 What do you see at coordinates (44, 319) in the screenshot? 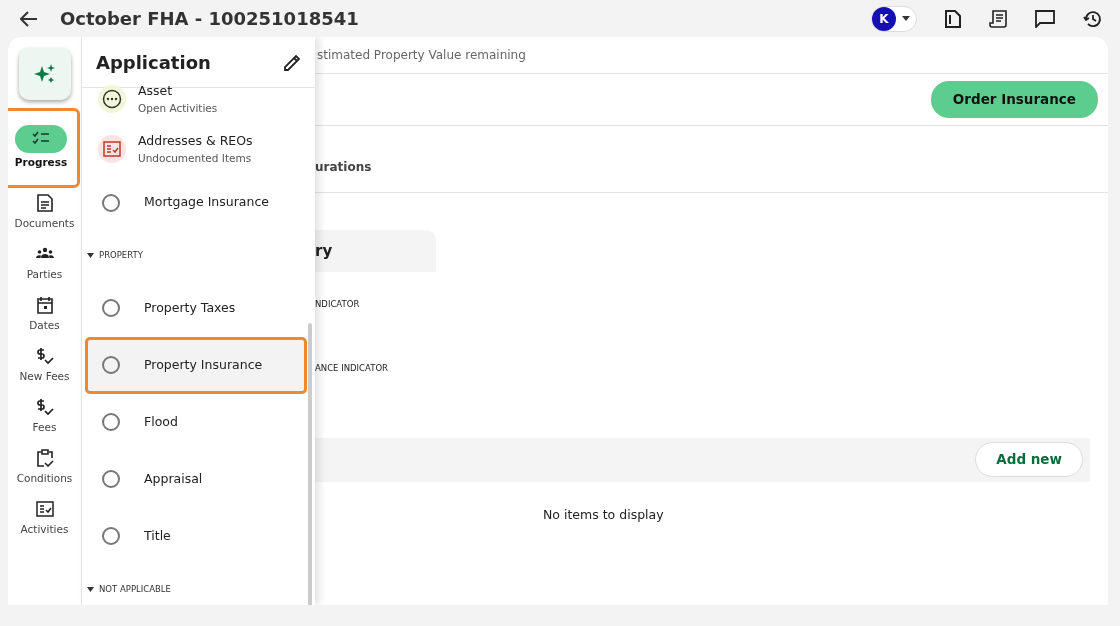
I see `nav-item: Dates` at bounding box center [44, 319].